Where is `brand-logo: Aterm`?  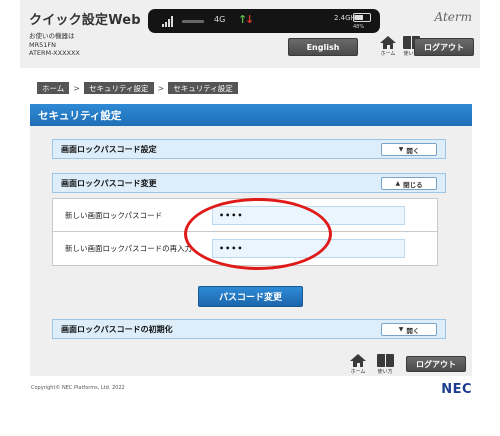
brand-logo: Aterm is located at coordinates (453, 17).